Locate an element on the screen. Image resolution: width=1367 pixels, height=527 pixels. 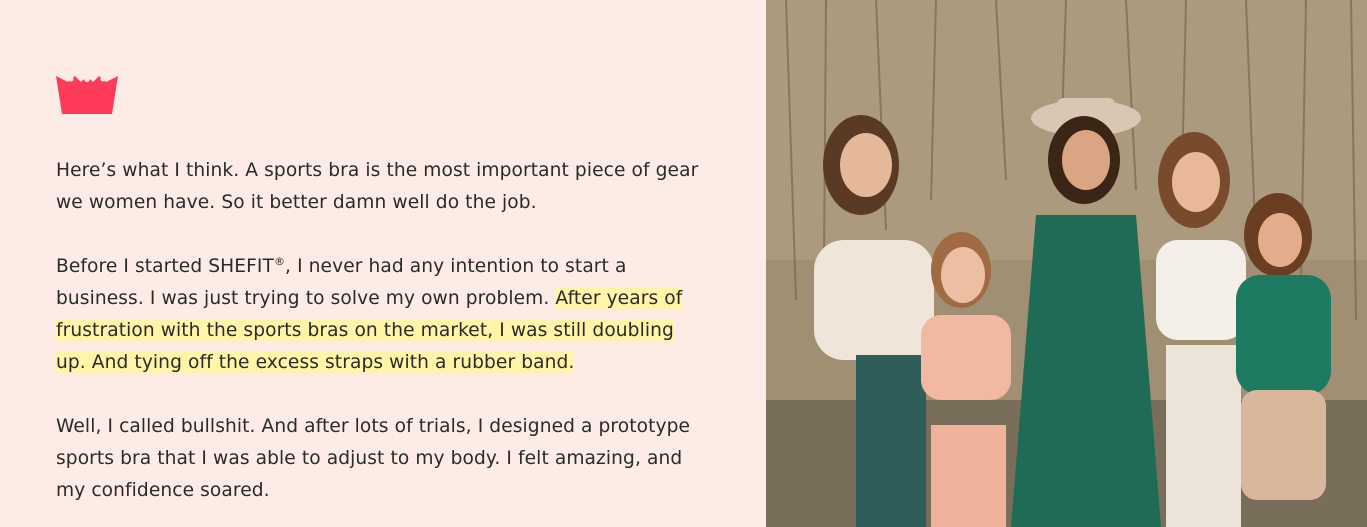
crown-icon is located at coordinates (87, 95).